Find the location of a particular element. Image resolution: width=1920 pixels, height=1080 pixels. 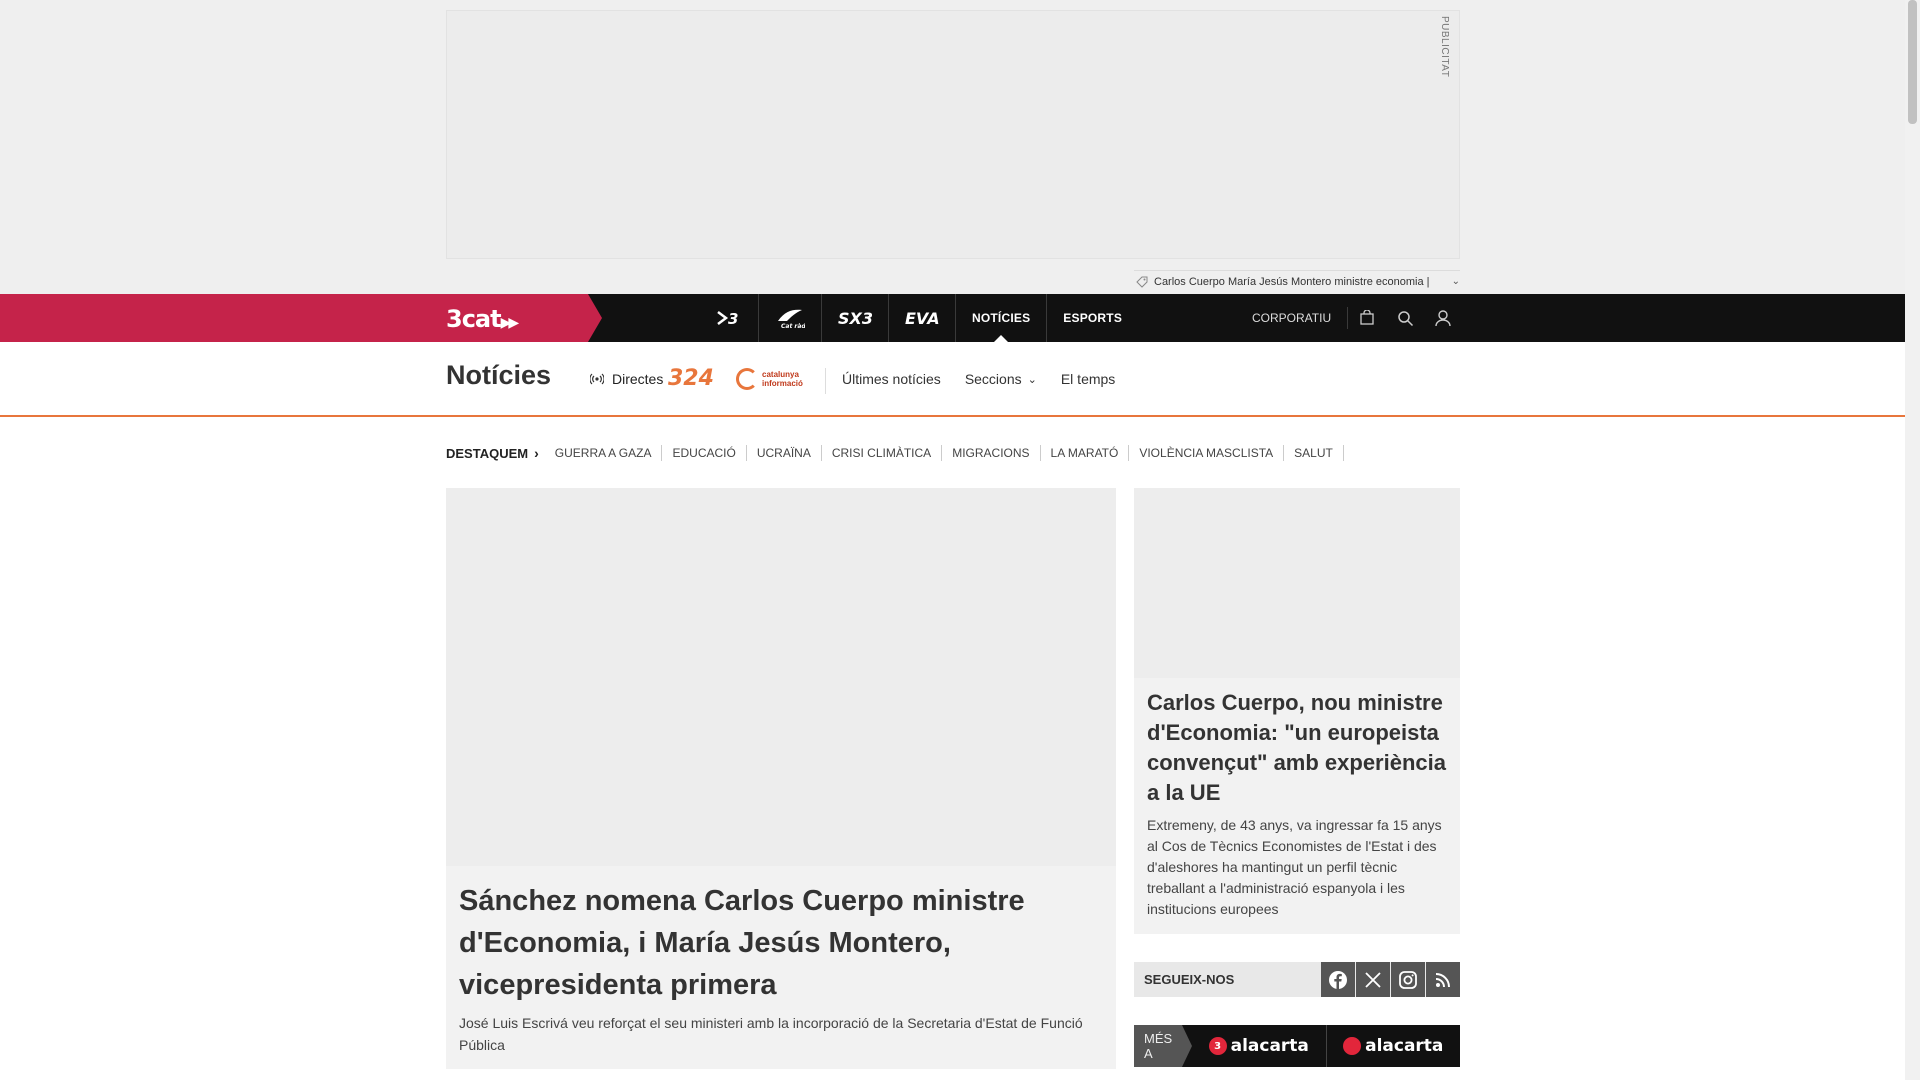

logo-324: 324 is located at coordinates (691, 378).